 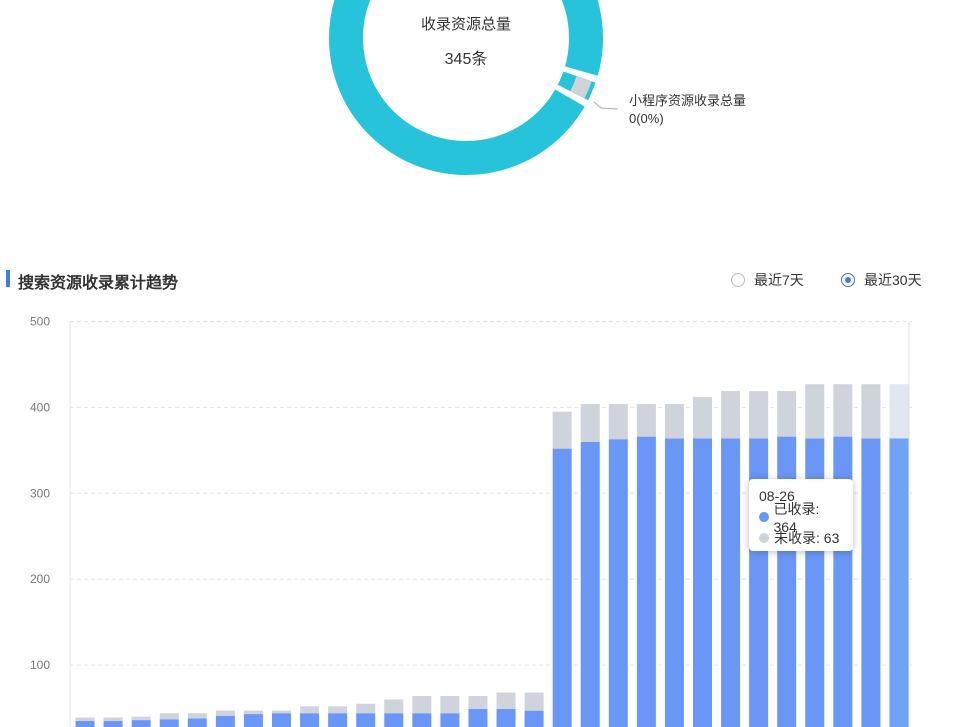 What do you see at coordinates (807, 537) in the screenshot?
I see `tooltip-unindexed-label: 未收录: 63` at bounding box center [807, 537].